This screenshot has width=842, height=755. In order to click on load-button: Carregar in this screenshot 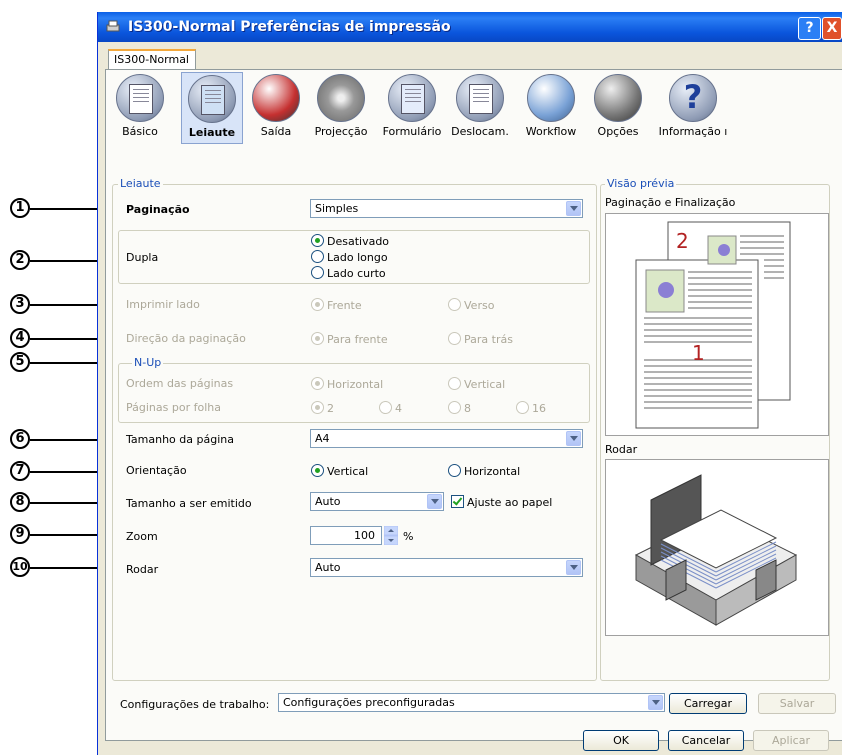, I will do `click(708, 703)`.